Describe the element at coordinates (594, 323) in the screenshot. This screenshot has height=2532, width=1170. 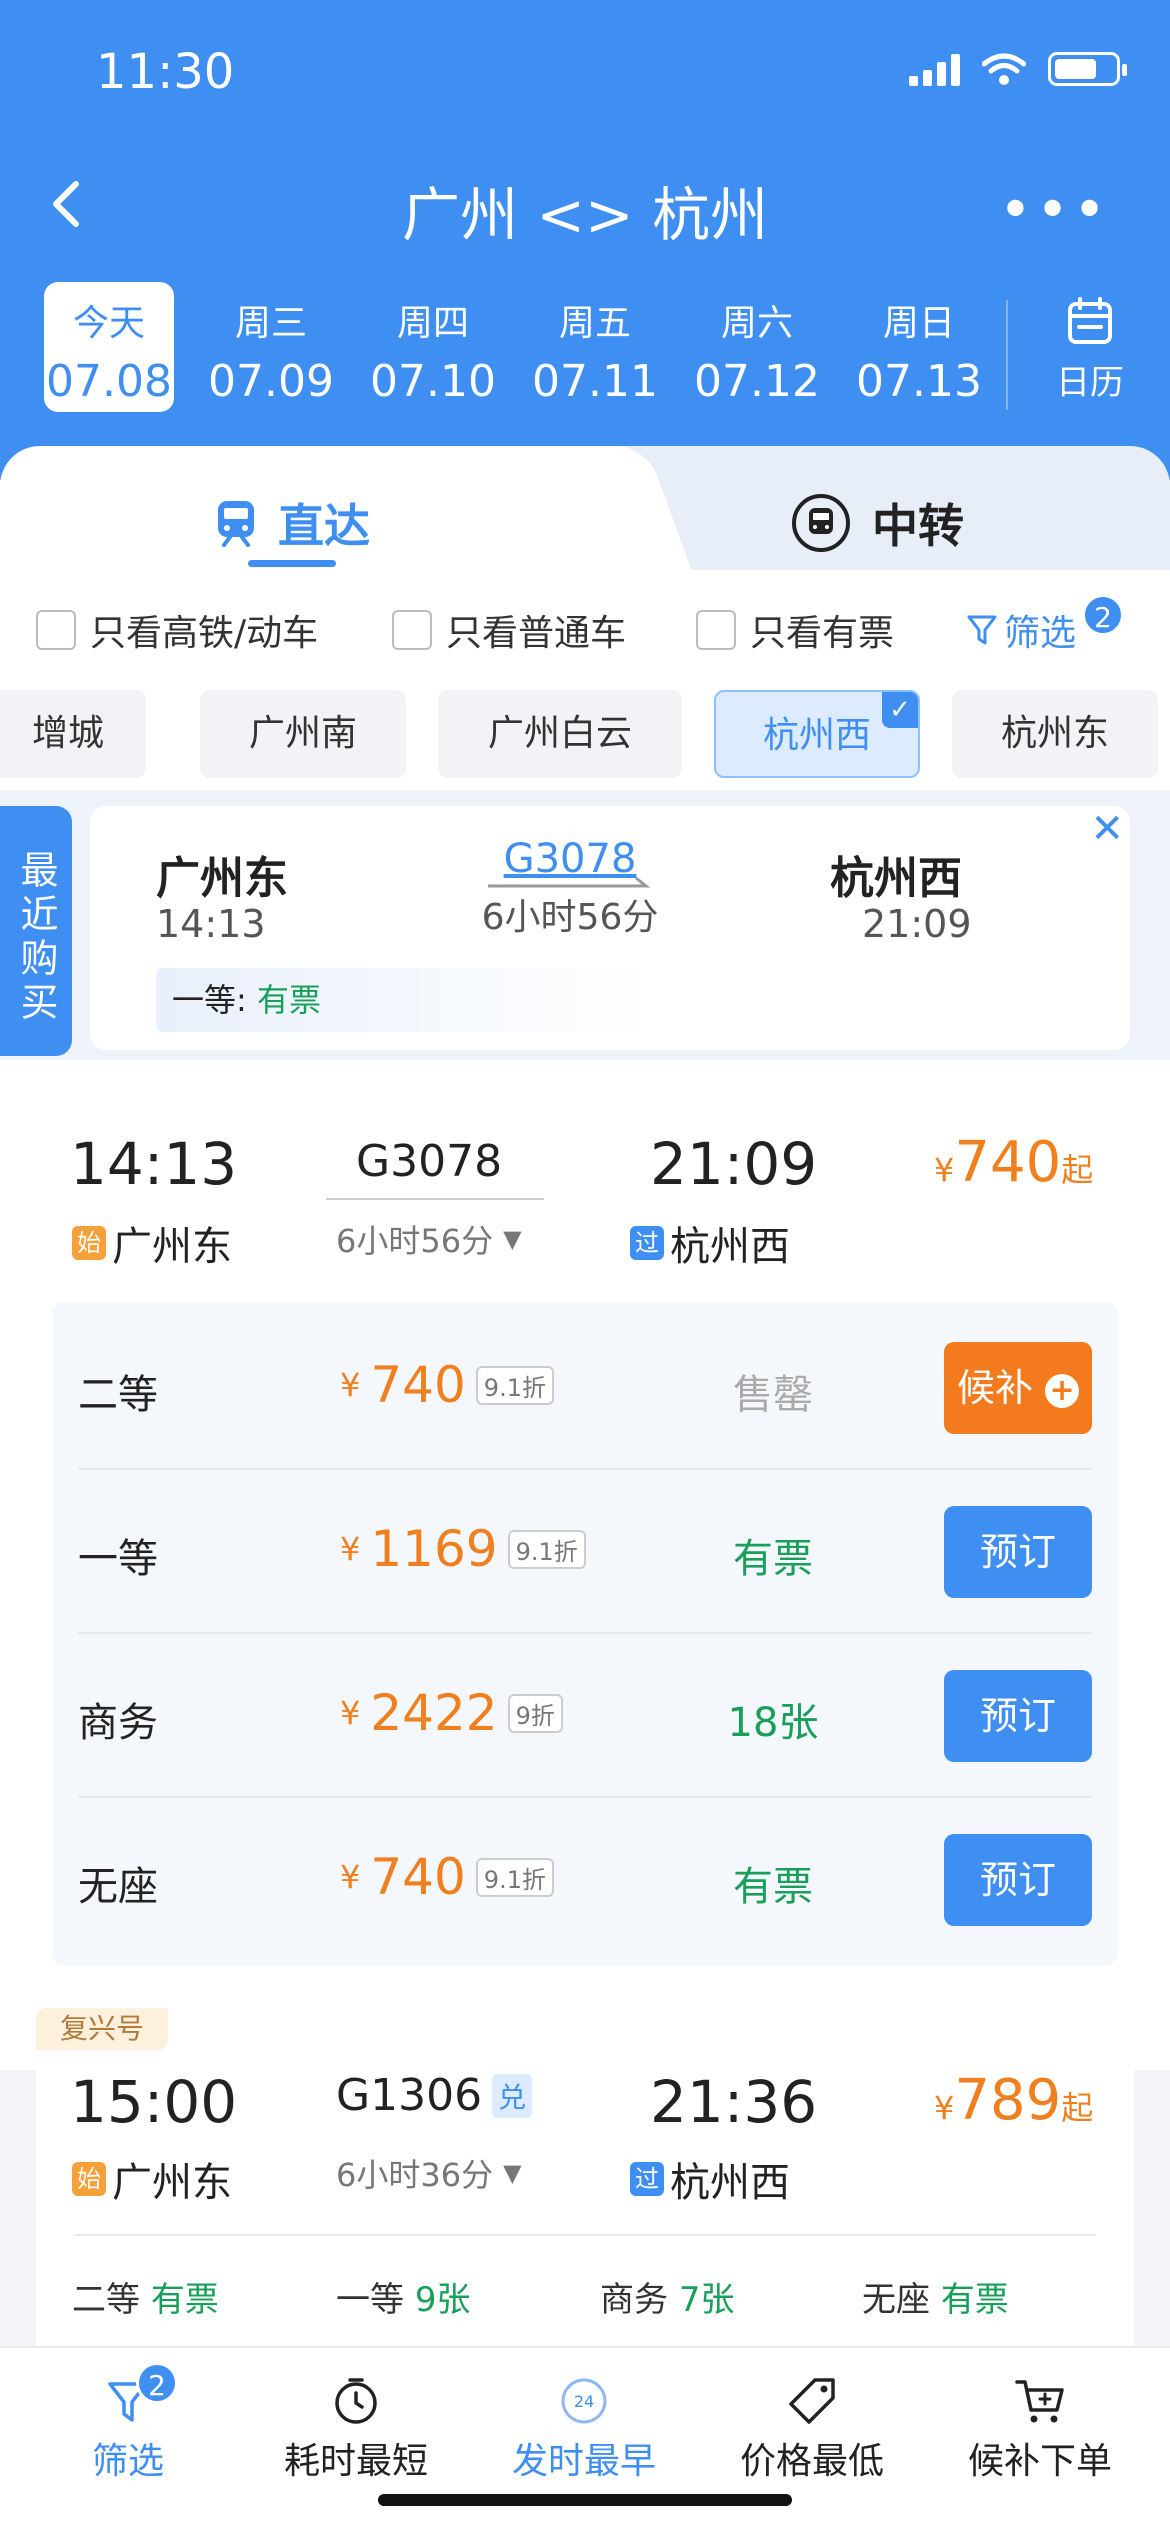
I see `weekday-label: 周五` at that location.